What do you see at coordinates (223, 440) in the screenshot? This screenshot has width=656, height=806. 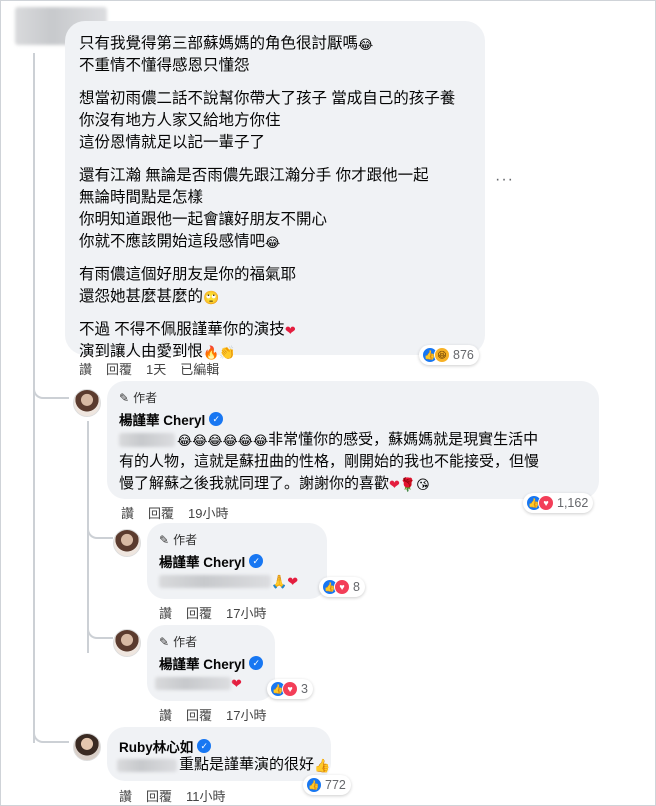 I see `laughing-emoji-icon: 😂😂😂😂😂😂` at bounding box center [223, 440].